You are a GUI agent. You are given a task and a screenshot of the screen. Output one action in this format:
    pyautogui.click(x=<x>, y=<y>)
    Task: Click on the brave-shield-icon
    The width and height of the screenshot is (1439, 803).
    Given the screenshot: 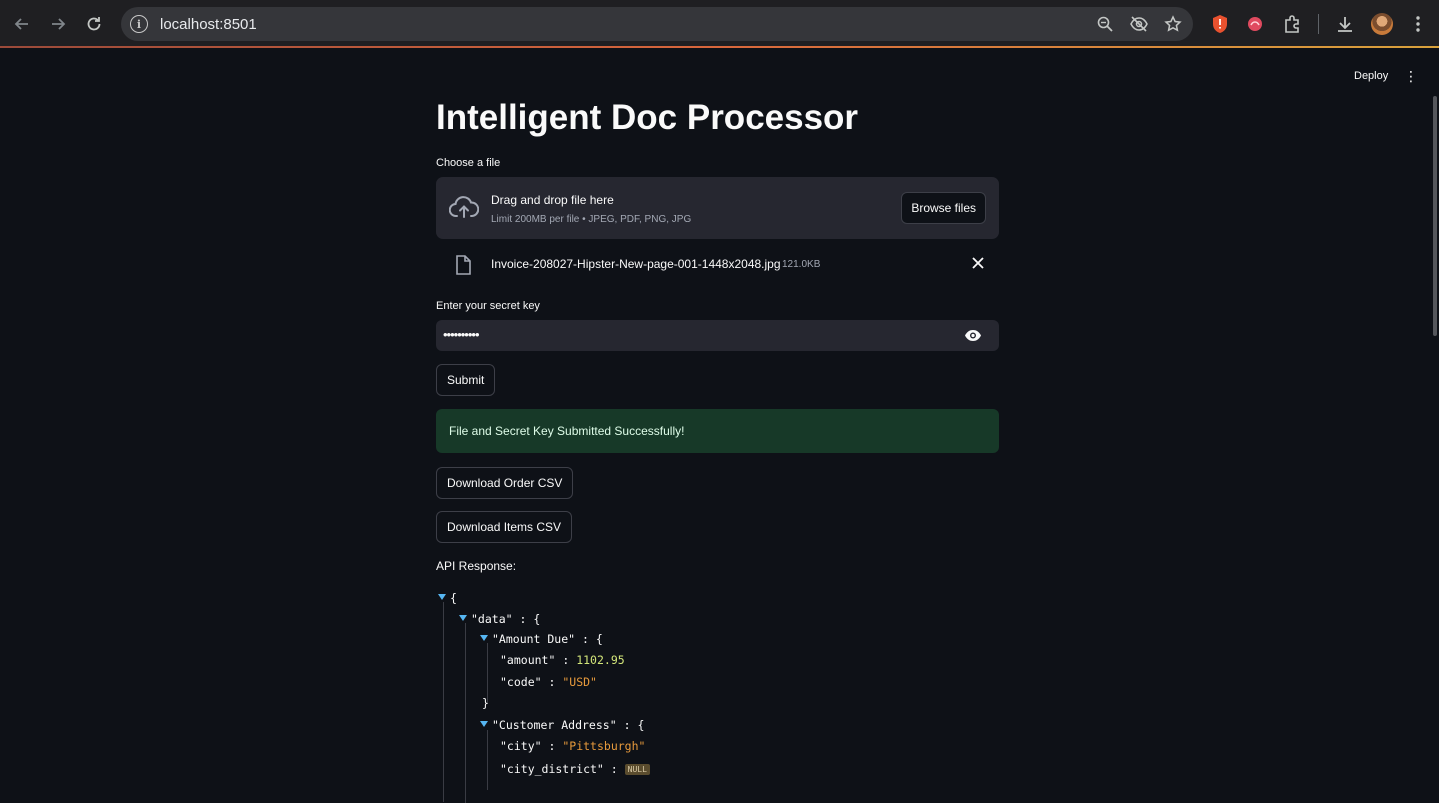 What is the action you would take?
    pyautogui.click(x=1220, y=24)
    